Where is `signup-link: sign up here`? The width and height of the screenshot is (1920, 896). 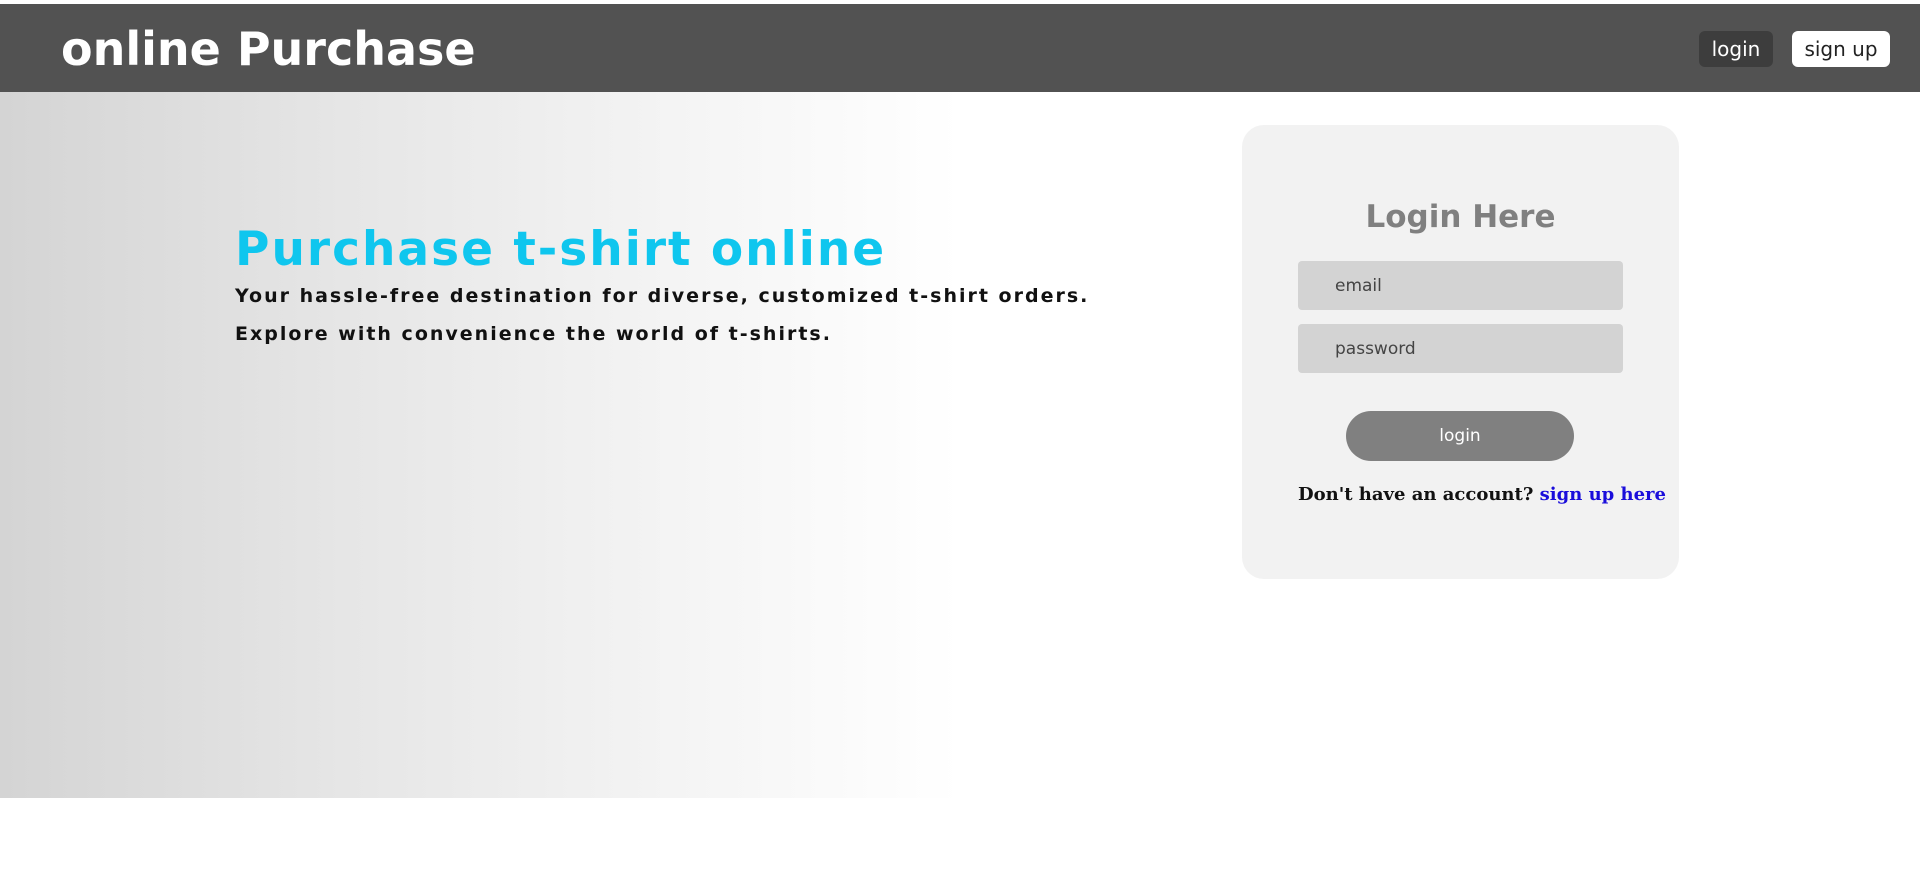
signup-link: sign up here is located at coordinates (1603, 494).